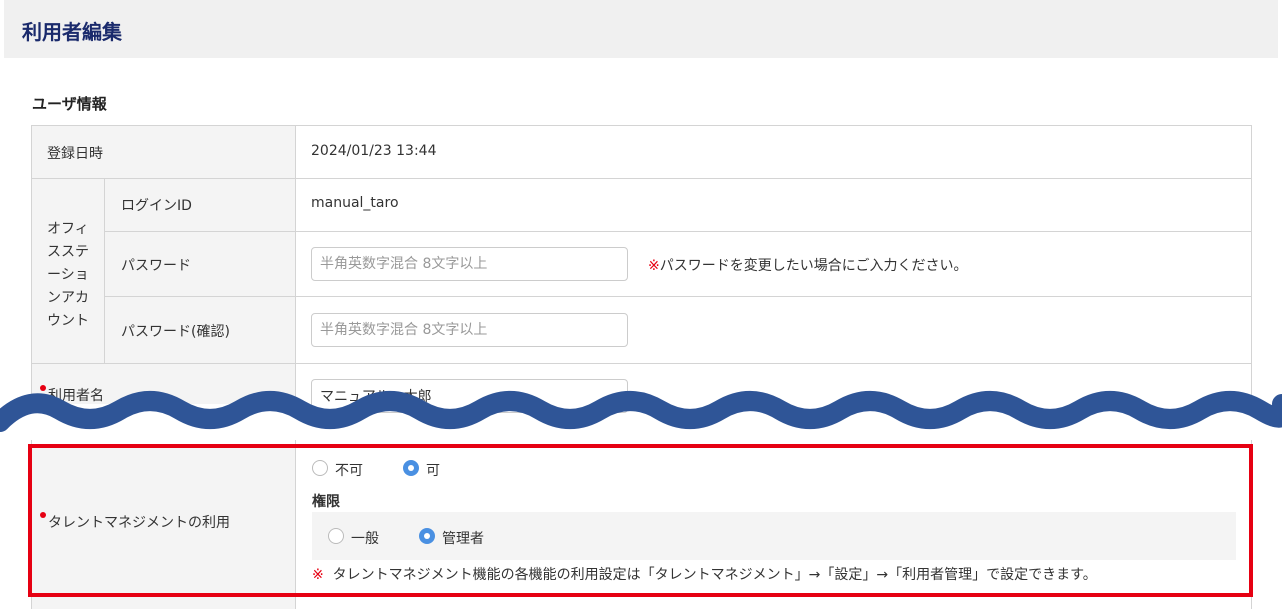 The image size is (1282, 609). What do you see at coordinates (654, 266) in the screenshot?
I see `note-mark: ※` at bounding box center [654, 266].